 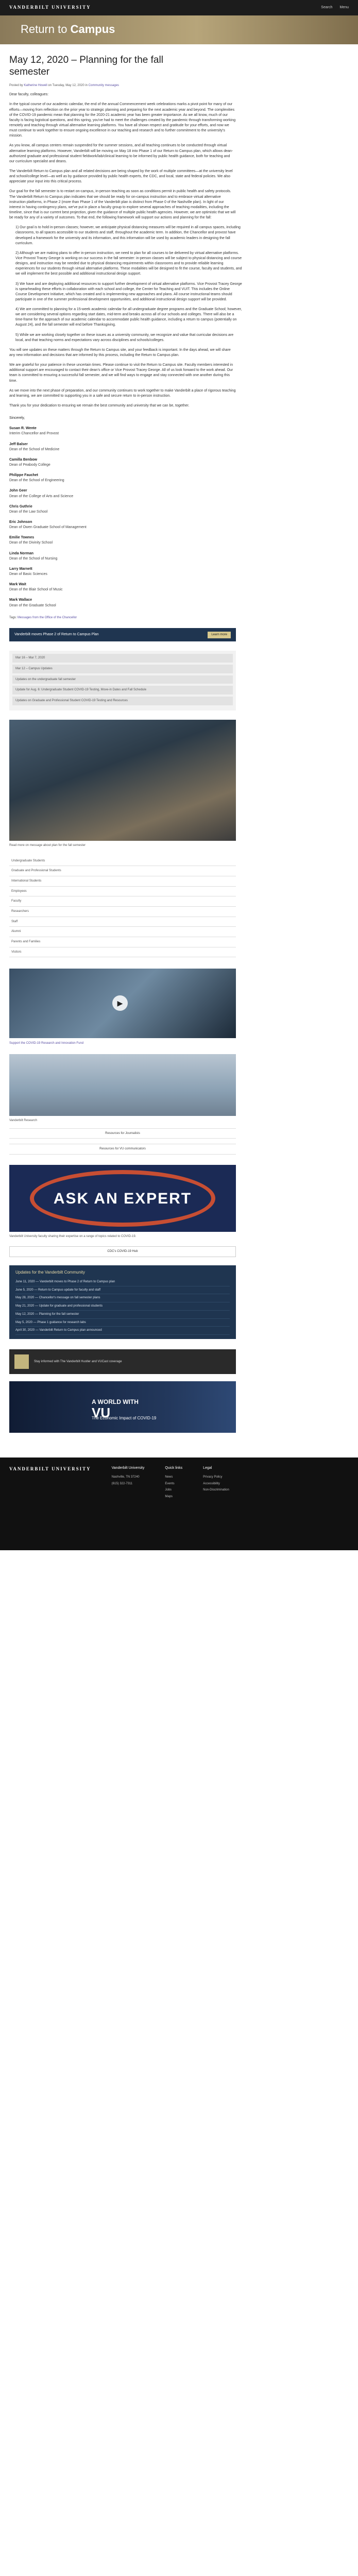 I want to click on campus-photo, so click(x=122, y=780).